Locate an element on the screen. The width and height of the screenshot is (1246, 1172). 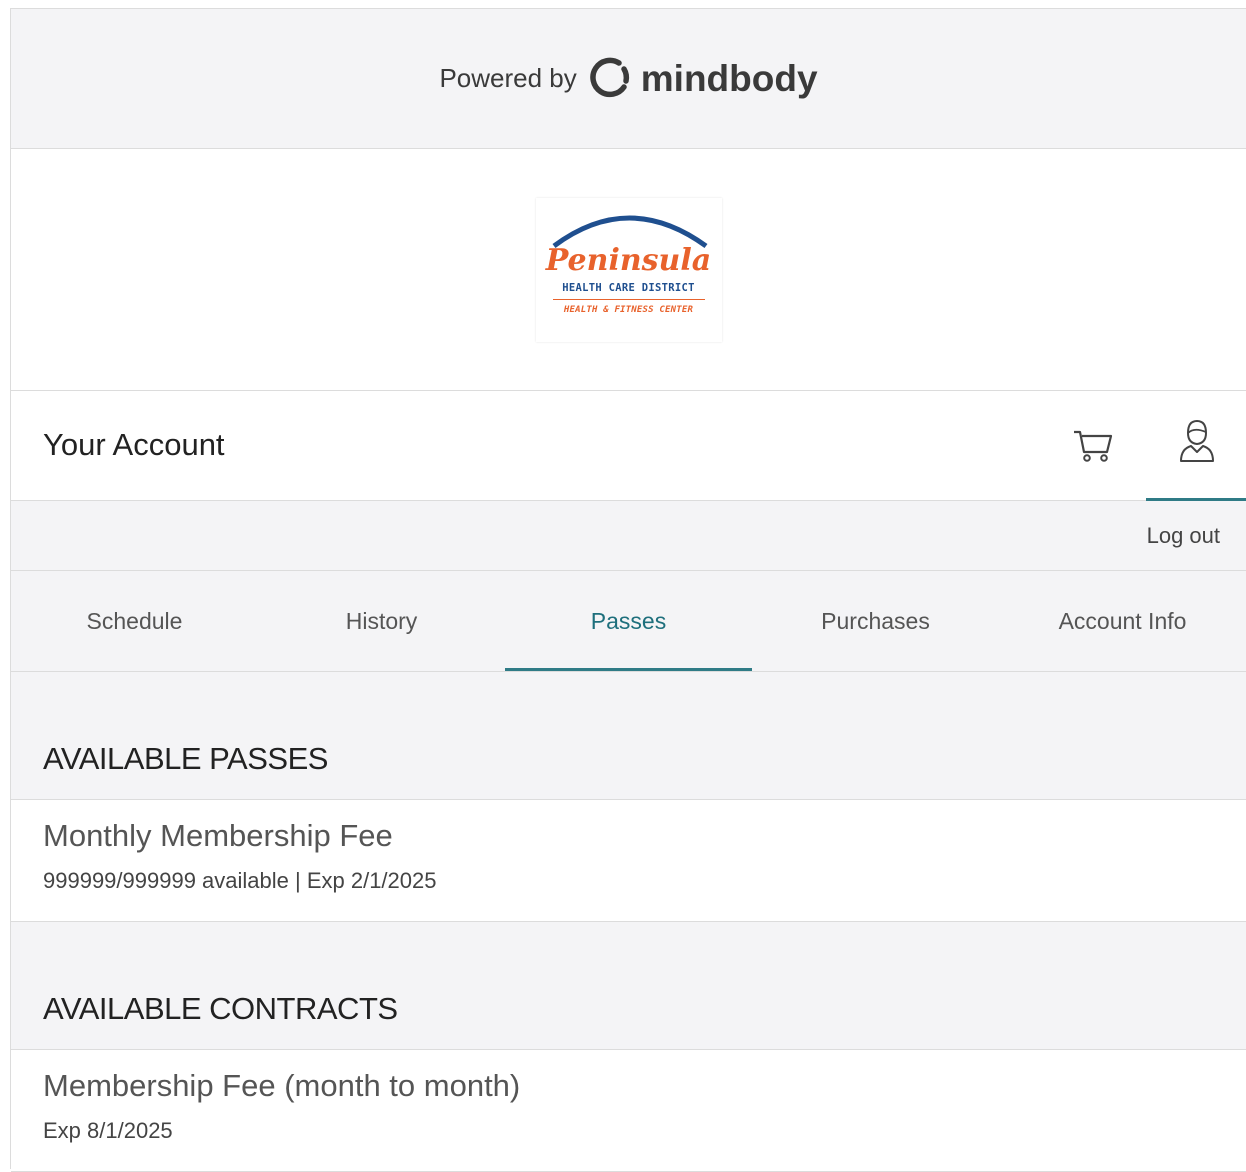
contract-details: Exp 8/1/2025 is located at coordinates (108, 1130).